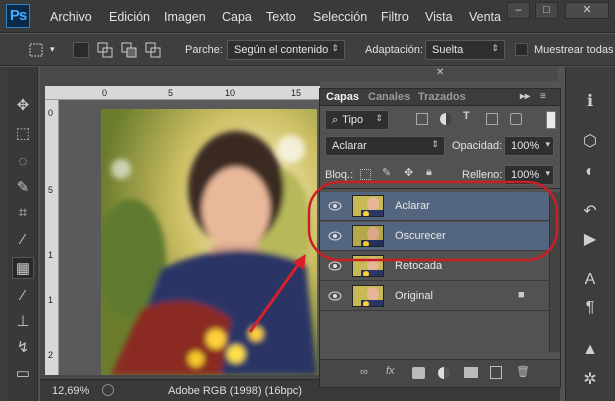 The height and width of the screenshot is (401, 615). I want to click on adjustments-panel-icon: ◐, so click(590, 172).